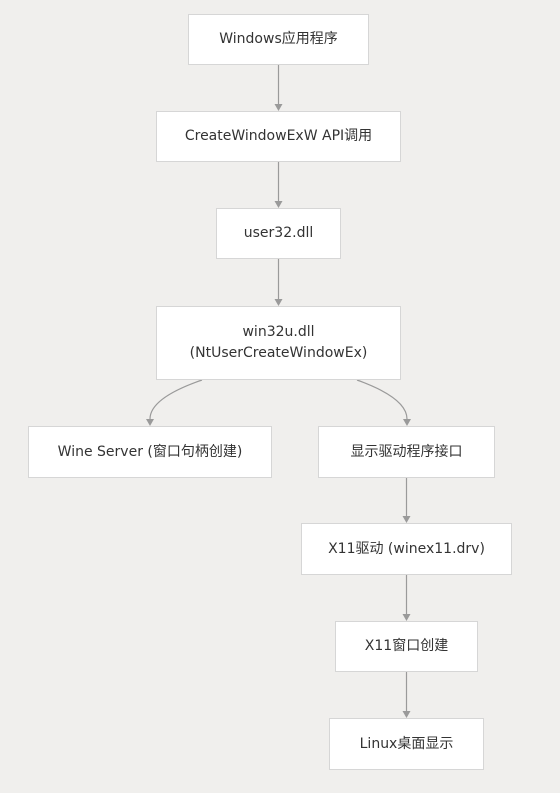 This screenshot has width=560, height=793. I want to click on node-label: X11驱动 (winex11.drv), so click(406, 548).